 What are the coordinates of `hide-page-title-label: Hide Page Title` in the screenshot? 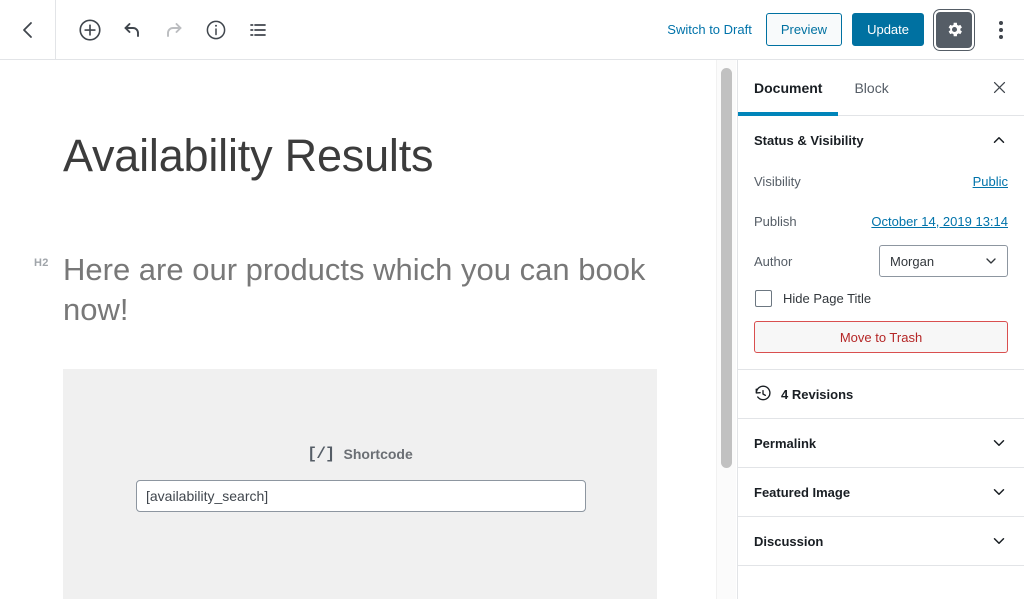 It's located at (827, 298).